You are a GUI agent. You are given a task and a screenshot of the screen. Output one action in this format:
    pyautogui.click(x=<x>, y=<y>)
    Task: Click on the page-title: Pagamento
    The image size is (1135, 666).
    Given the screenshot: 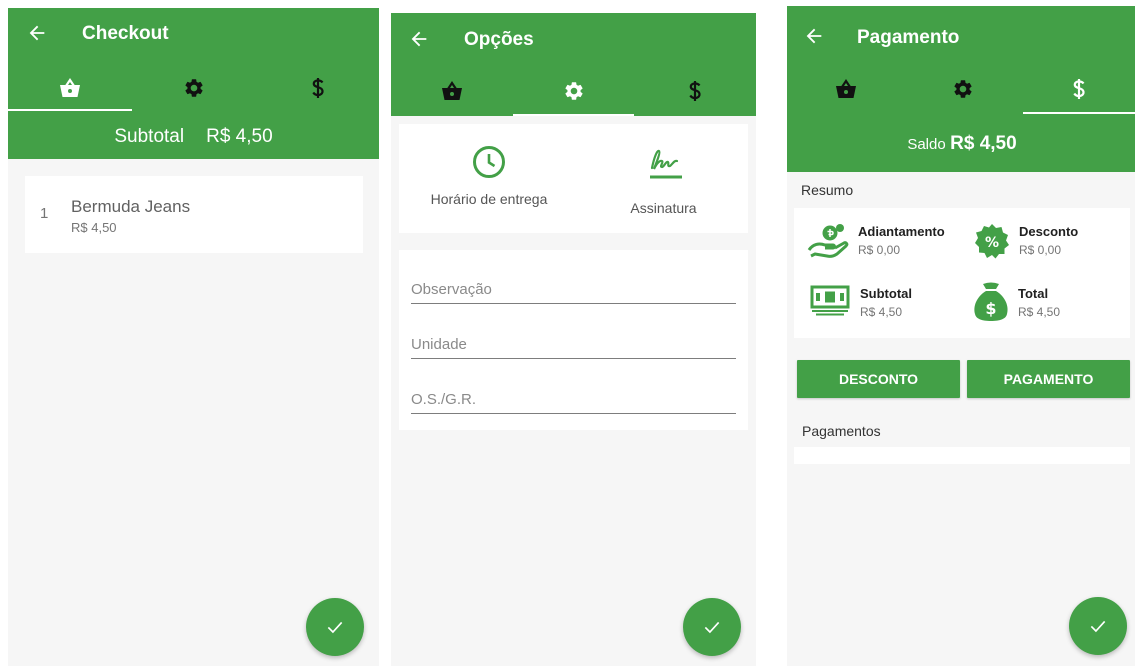 What is the action you would take?
    pyautogui.click(x=908, y=37)
    